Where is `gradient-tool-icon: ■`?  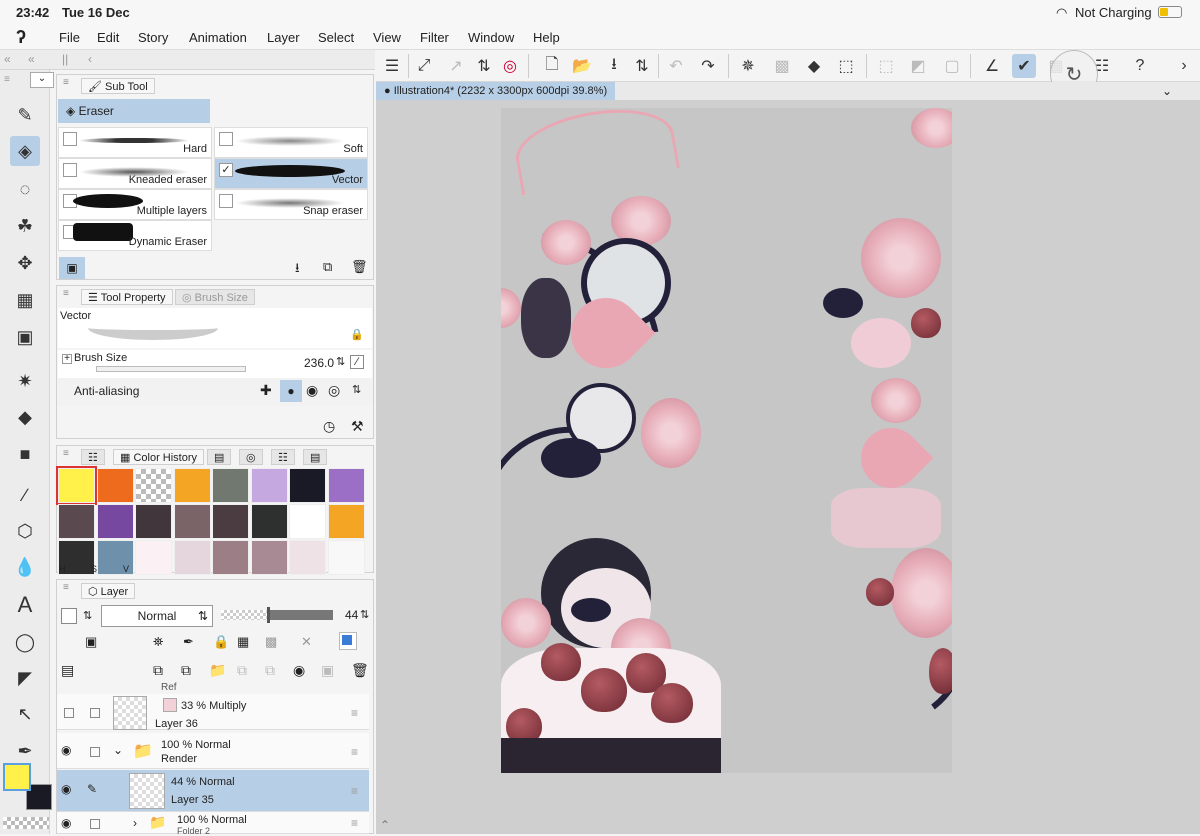
gradient-tool-icon: ■ is located at coordinates (25, 454).